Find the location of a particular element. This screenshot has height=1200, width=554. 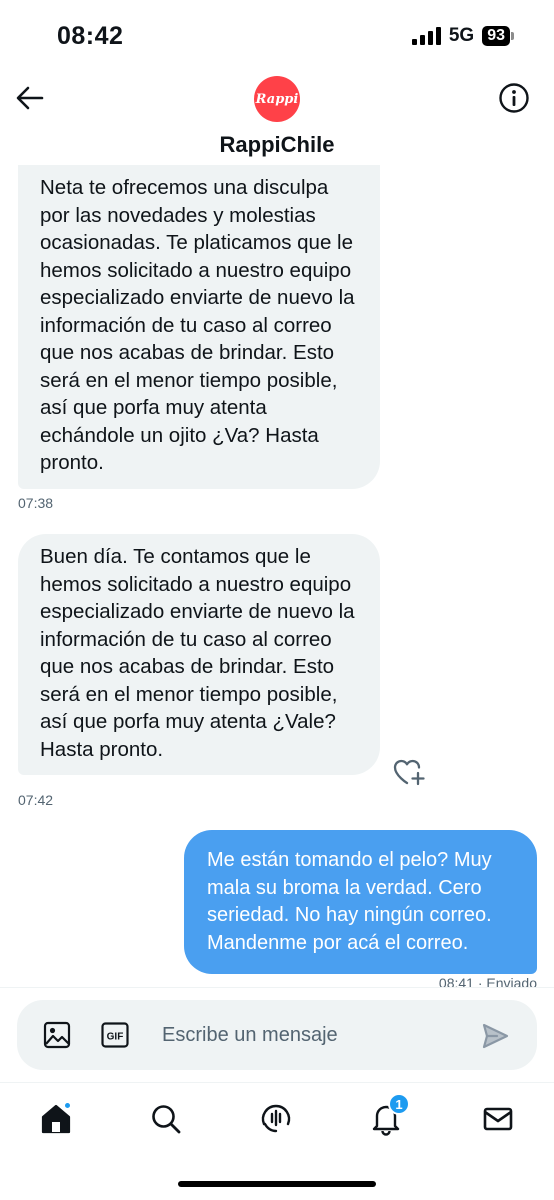

arrow-left-icon is located at coordinates (30, 98).